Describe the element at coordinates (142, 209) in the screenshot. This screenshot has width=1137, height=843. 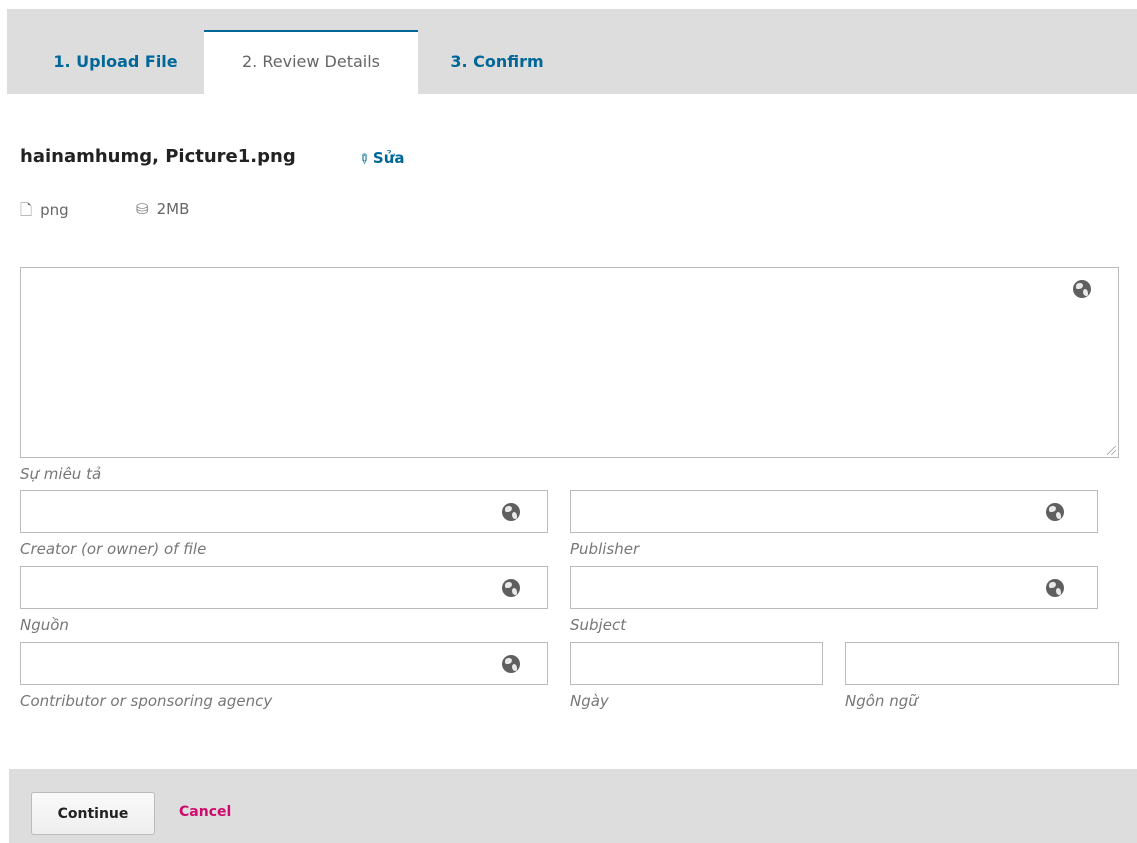
I see `drive-icon: ⛁` at that location.